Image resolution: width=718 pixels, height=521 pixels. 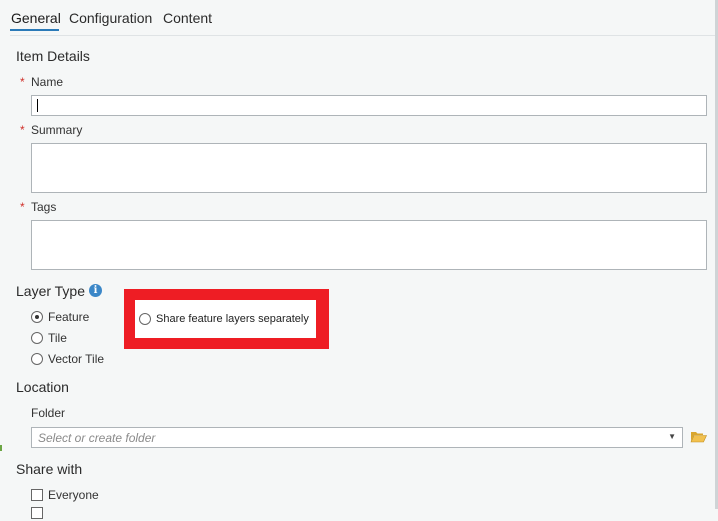 What do you see at coordinates (362, 35) in the screenshot?
I see `tab-separator` at bounding box center [362, 35].